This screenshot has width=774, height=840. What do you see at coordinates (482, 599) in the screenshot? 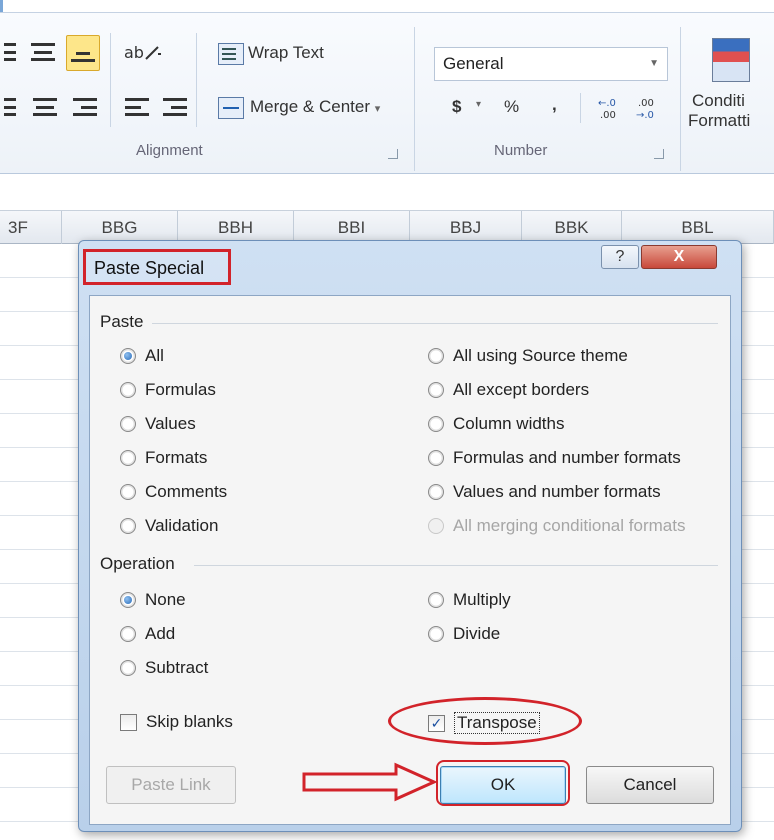
I see `option-label: Multiply` at bounding box center [482, 599].